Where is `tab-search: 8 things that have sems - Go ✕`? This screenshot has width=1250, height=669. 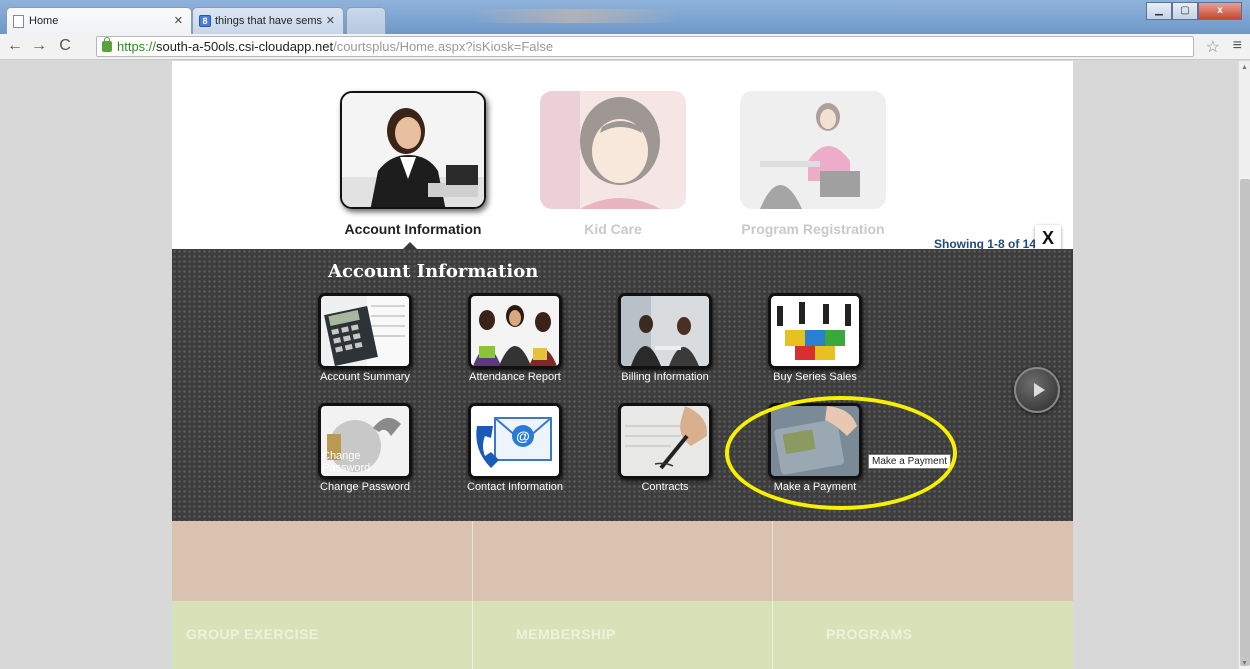 tab-search: 8 things that have sems - Go ✕ is located at coordinates (268, 20).